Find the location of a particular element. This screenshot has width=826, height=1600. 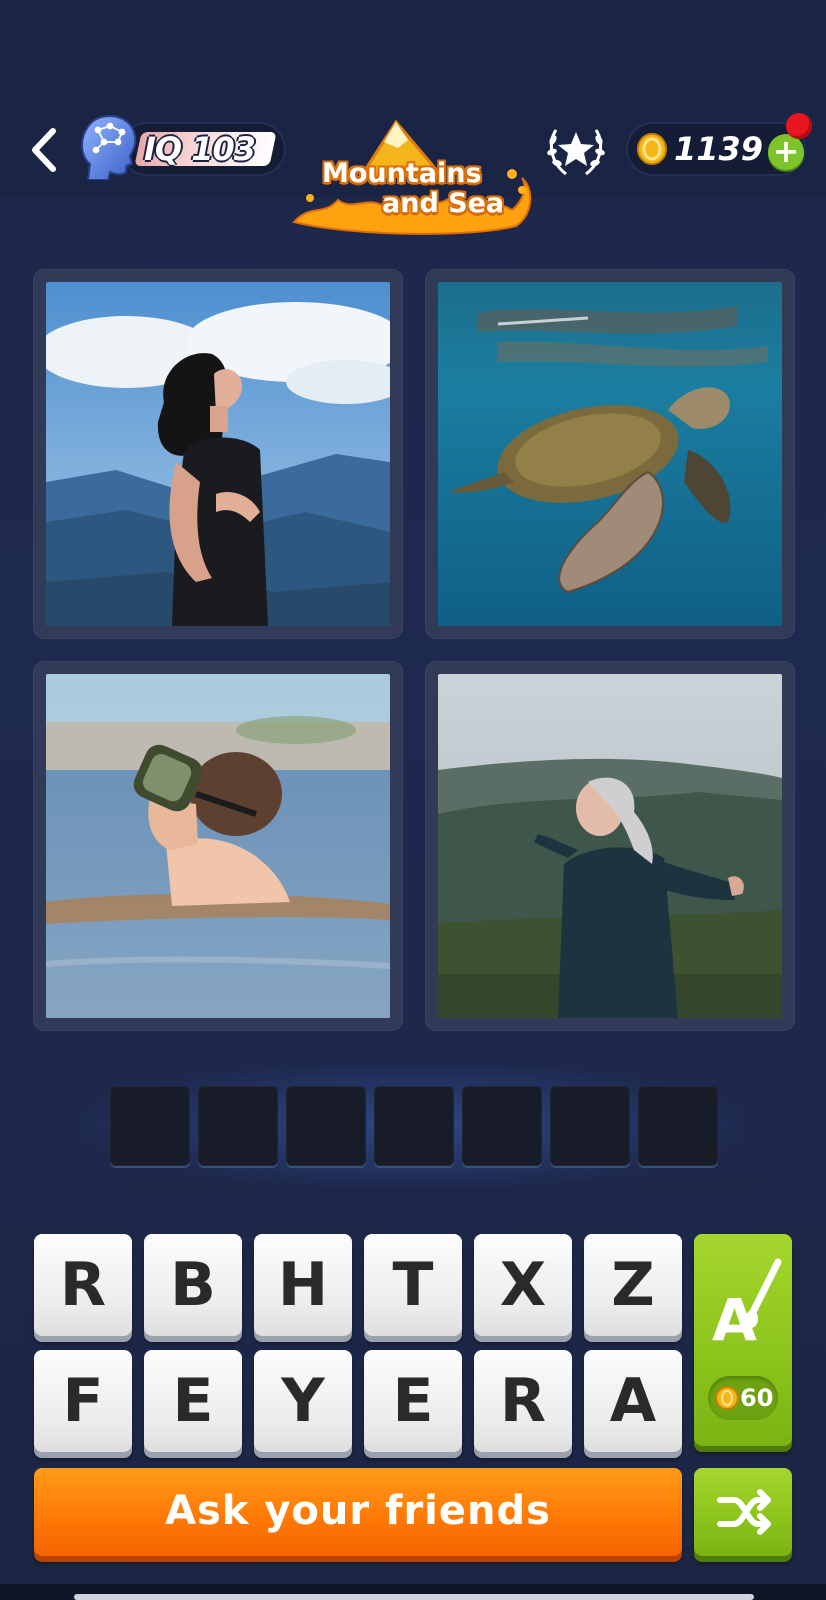

letter-key: X is located at coordinates (523, 1285).